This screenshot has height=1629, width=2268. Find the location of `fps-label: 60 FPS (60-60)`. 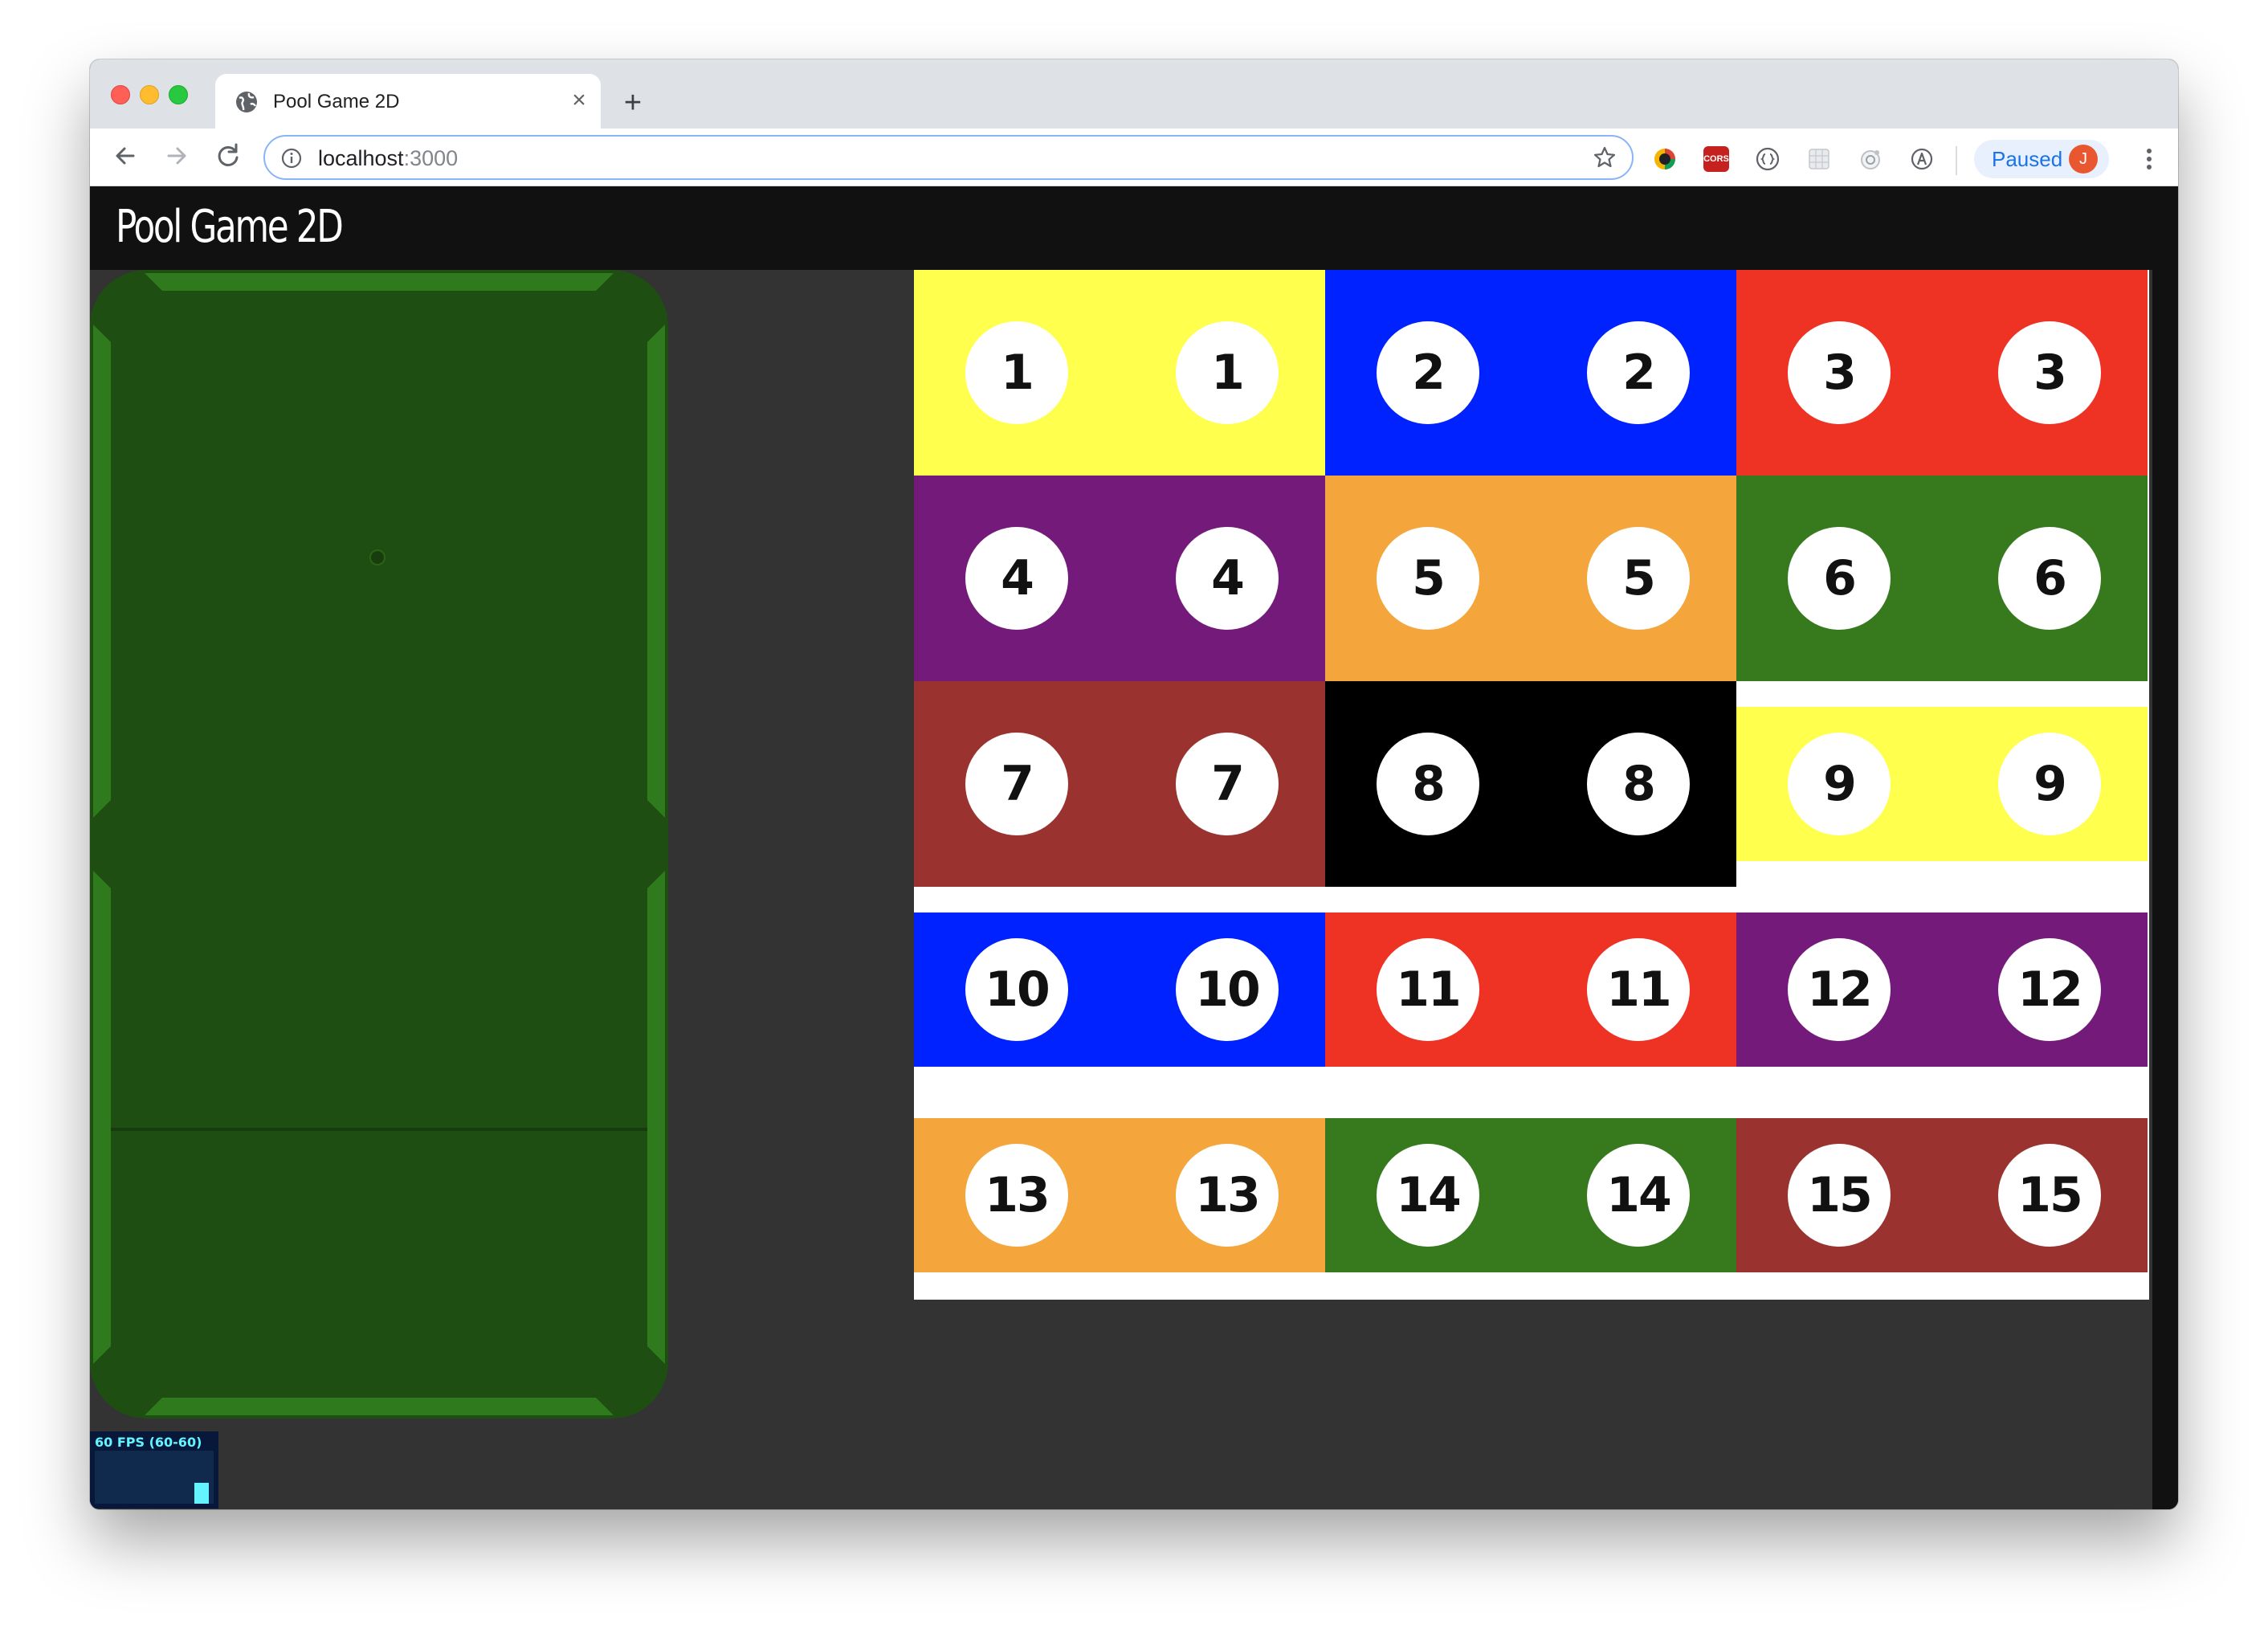

fps-label: 60 FPS (60-60) is located at coordinates (148, 1442).